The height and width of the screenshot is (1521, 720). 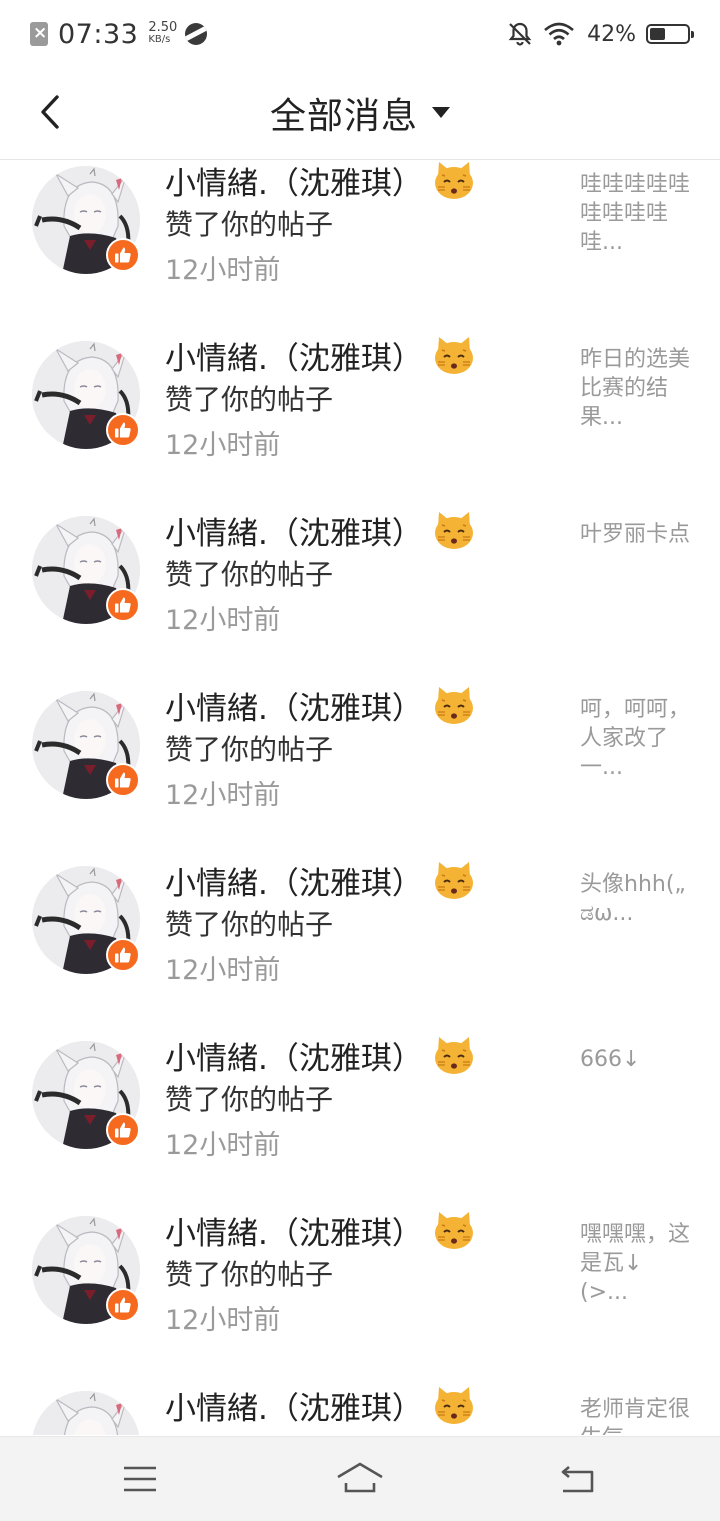 I want to click on back-nav-button, so click(x=578, y=1479).